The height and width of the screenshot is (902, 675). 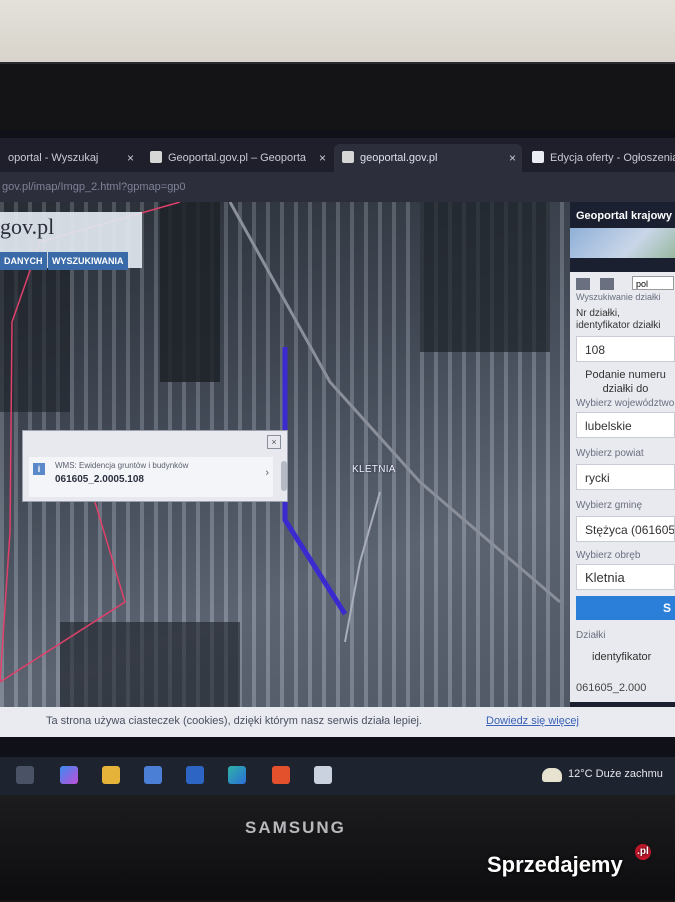 What do you see at coordinates (625, 477) in the screenshot?
I see `county-select: rycki` at bounding box center [625, 477].